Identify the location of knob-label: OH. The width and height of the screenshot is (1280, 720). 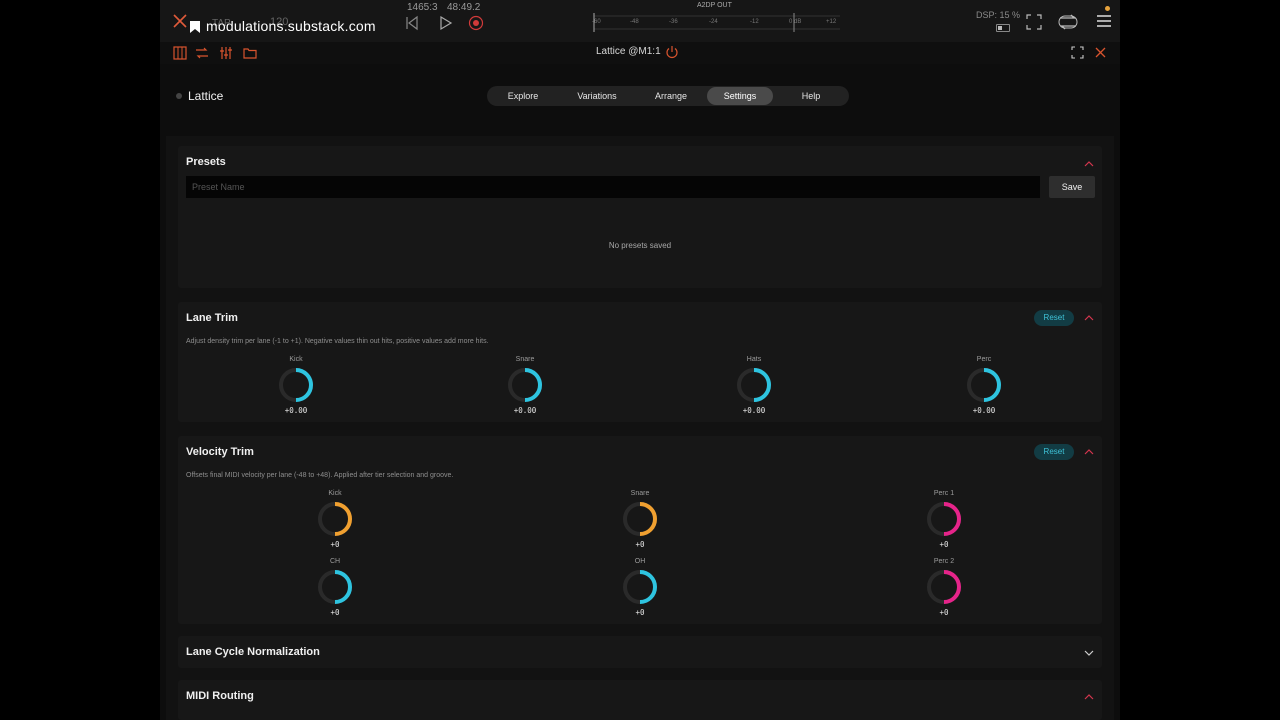
(640, 561).